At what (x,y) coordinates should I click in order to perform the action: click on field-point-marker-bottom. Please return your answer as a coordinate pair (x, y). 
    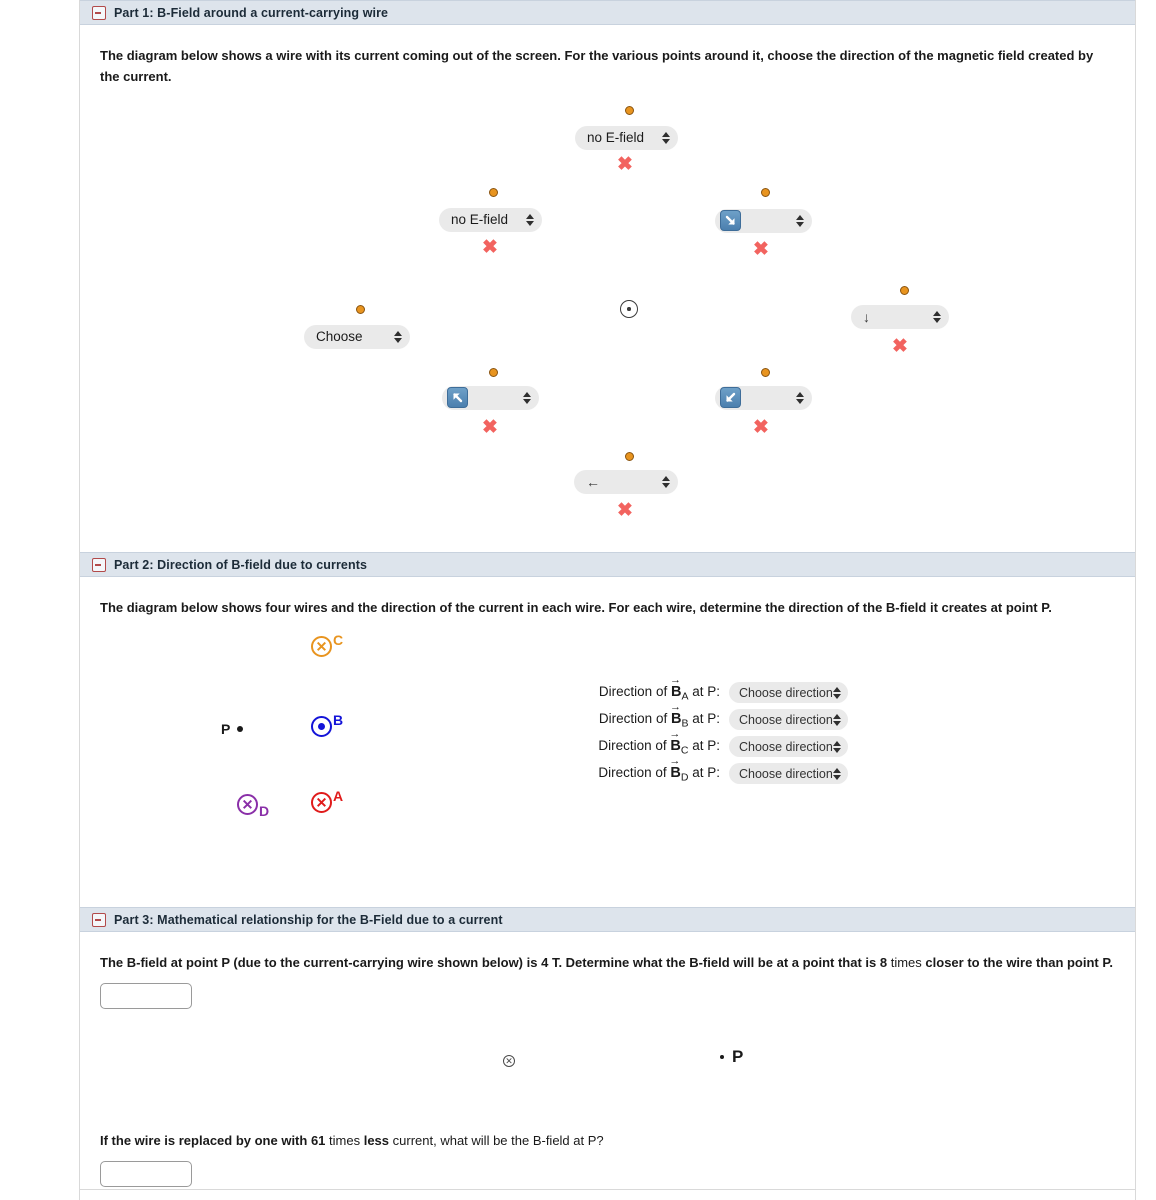
    Looking at the image, I should click on (629, 456).